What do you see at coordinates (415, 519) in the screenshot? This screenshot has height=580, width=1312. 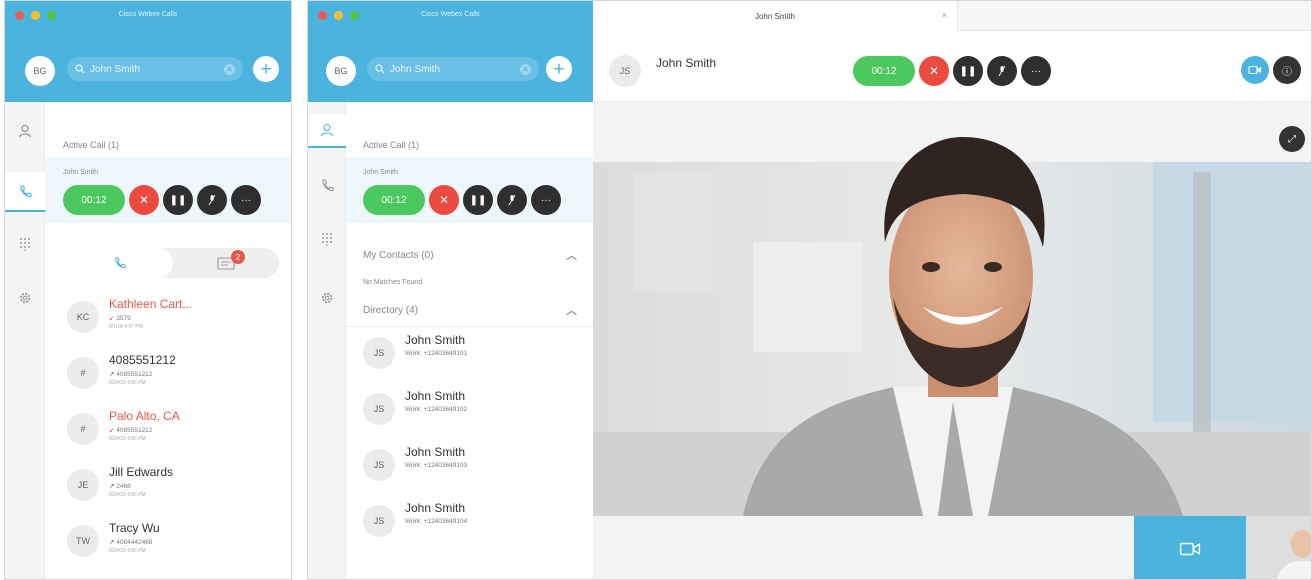 I see `directory-item: JS John Smith Work: +12403649104` at bounding box center [415, 519].